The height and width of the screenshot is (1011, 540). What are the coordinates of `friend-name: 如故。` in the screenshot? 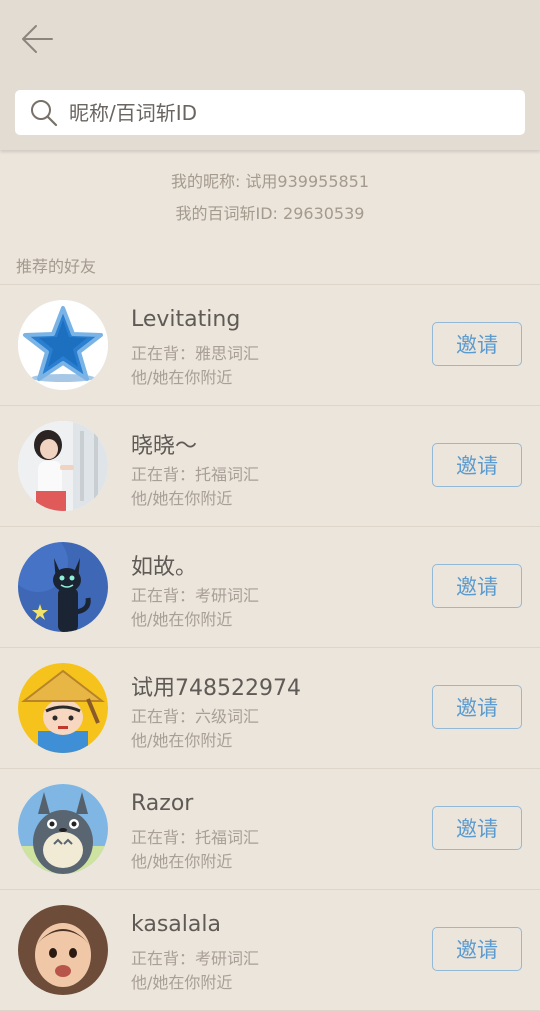 It's located at (164, 567).